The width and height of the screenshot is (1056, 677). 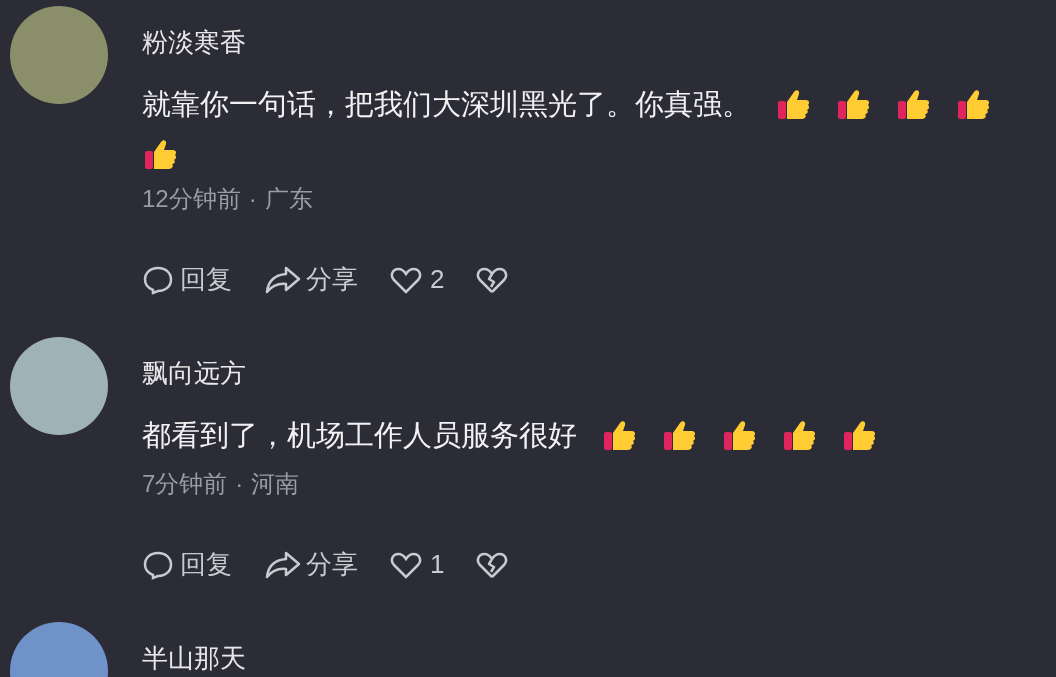 I want to click on user-name: 飘向远方, so click(x=572, y=373).